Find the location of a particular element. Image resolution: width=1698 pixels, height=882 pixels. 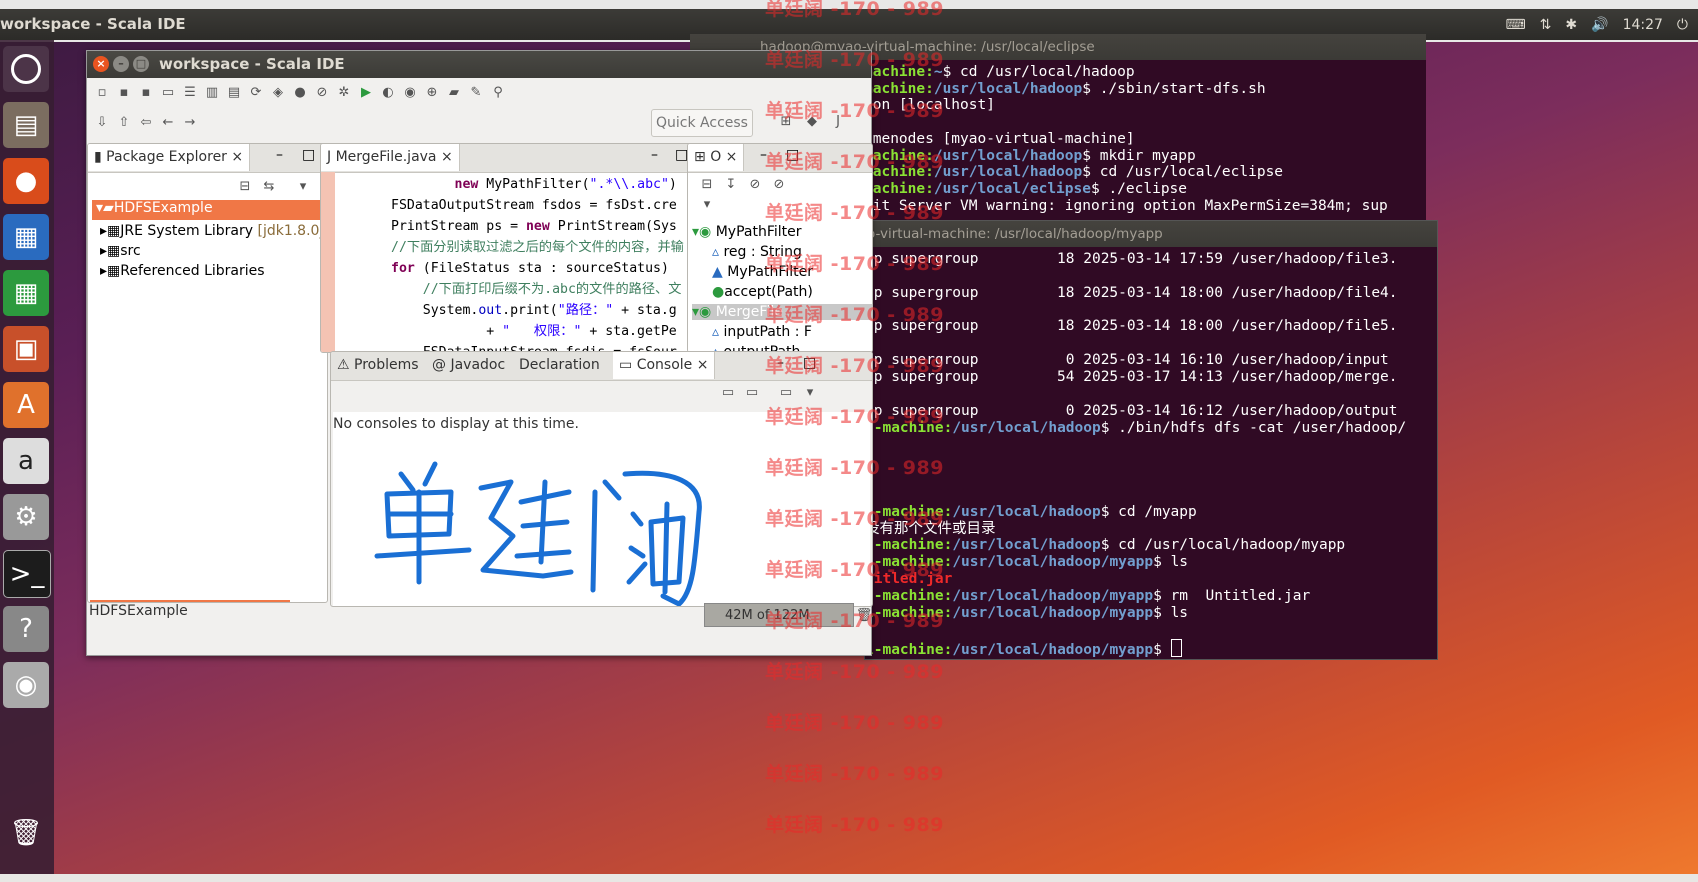

next-annotation-icon: ⇩ is located at coordinates (102, 123).